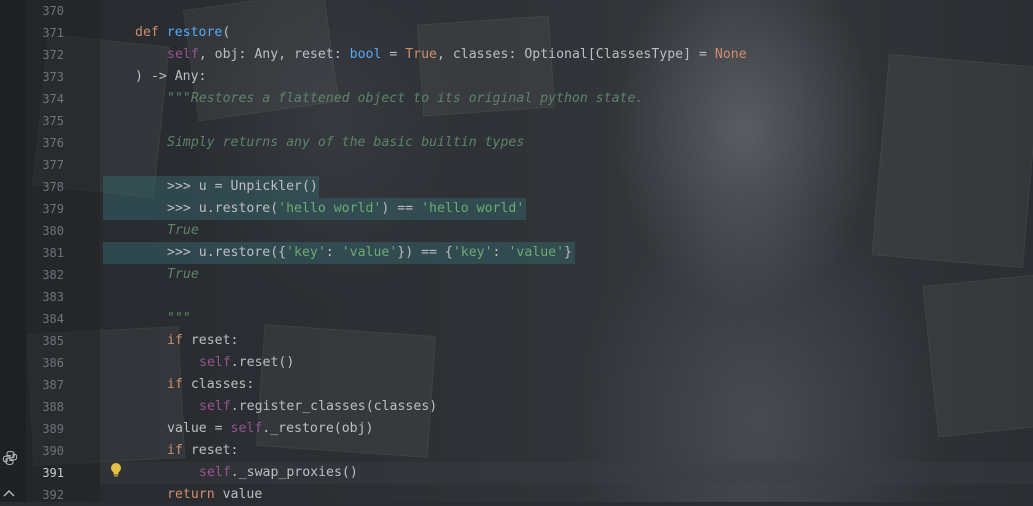  I want to click on code-line: ) -> Any:, so click(170, 77).